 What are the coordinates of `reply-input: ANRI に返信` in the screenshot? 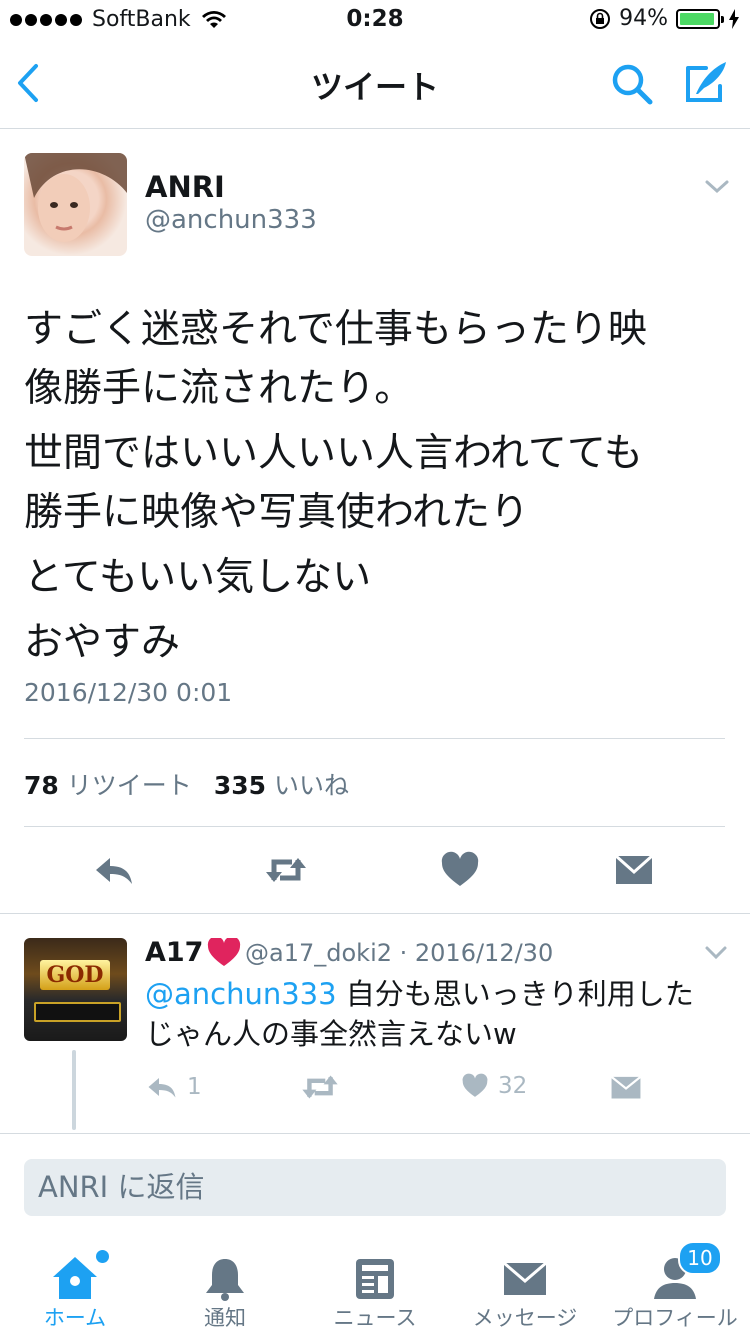 It's located at (375, 1187).